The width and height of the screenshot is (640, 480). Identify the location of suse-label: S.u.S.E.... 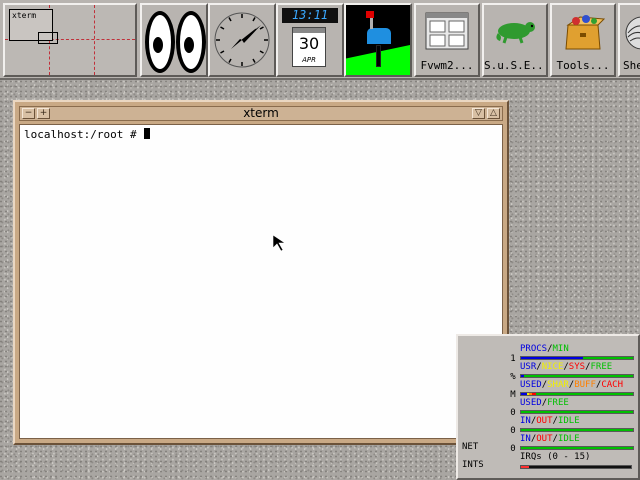
(515, 65).